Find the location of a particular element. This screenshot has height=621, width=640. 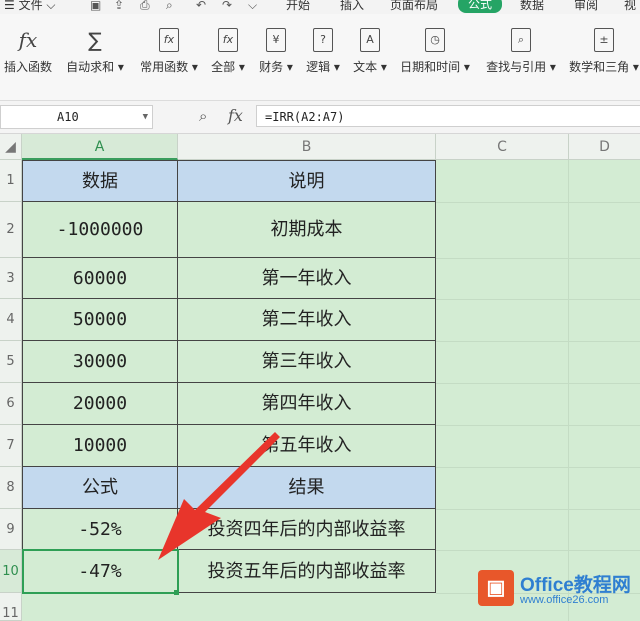

text-functions-label: 文本 is located at coordinates (365, 67).